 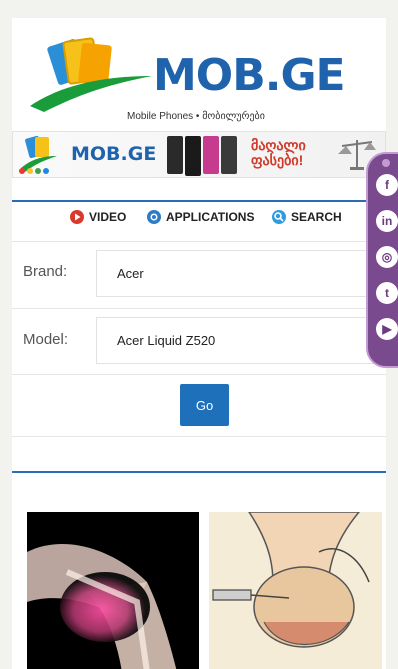 I want to click on banner-slogan: მაღალი ფასები!, so click(x=278, y=153).